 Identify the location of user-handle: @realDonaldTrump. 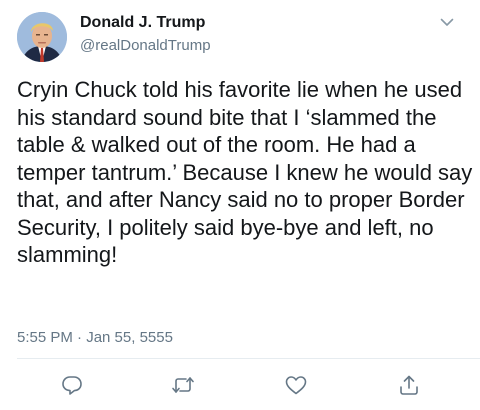
(145, 45).